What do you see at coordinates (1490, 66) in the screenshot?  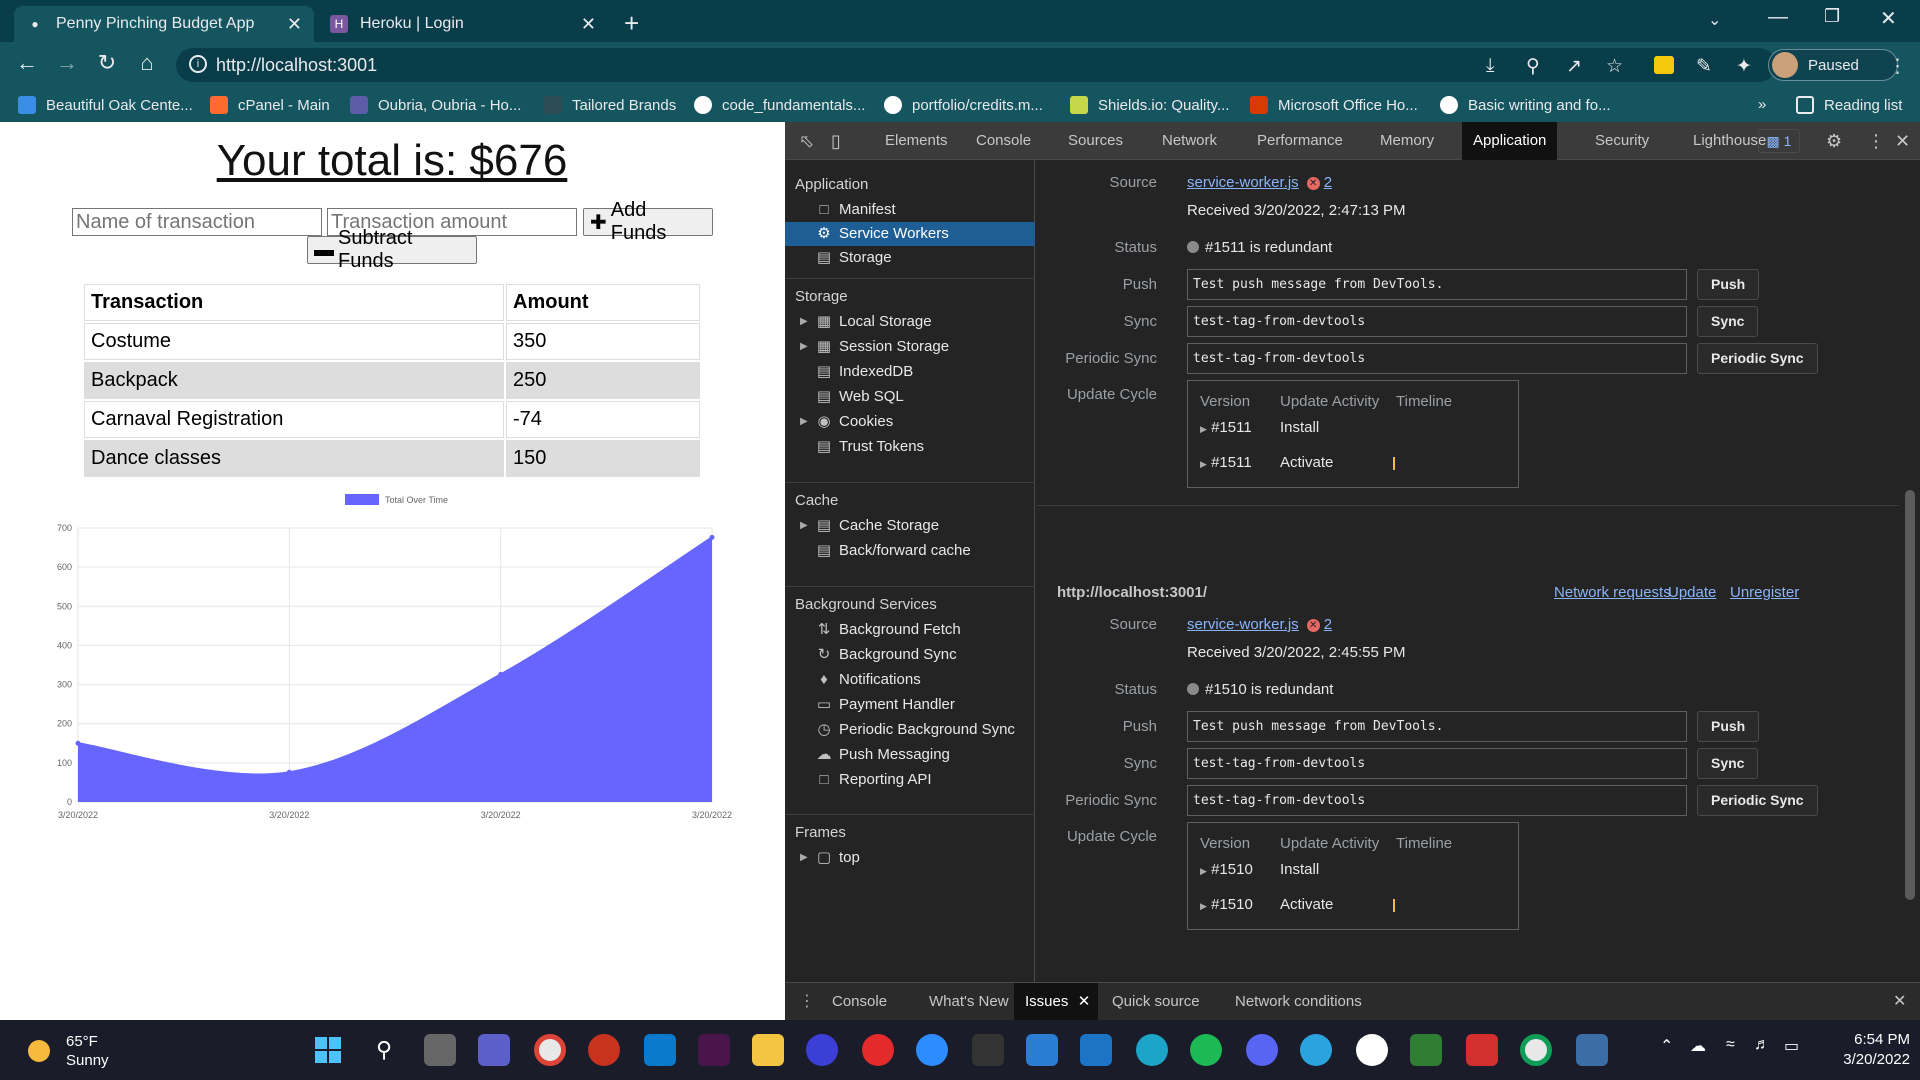 I see `install-app-icon: ⤓` at bounding box center [1490, 66].